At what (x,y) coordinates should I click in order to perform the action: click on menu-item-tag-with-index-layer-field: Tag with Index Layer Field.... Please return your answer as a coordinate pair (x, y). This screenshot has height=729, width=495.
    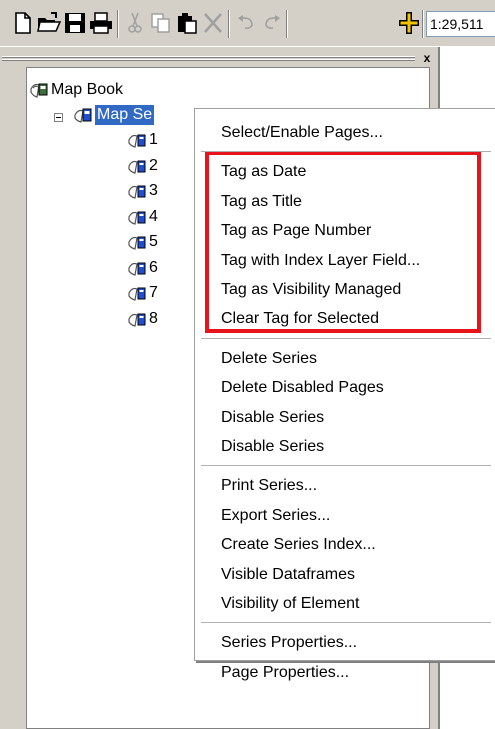
    Looking at the image, I should click on (320, 261).